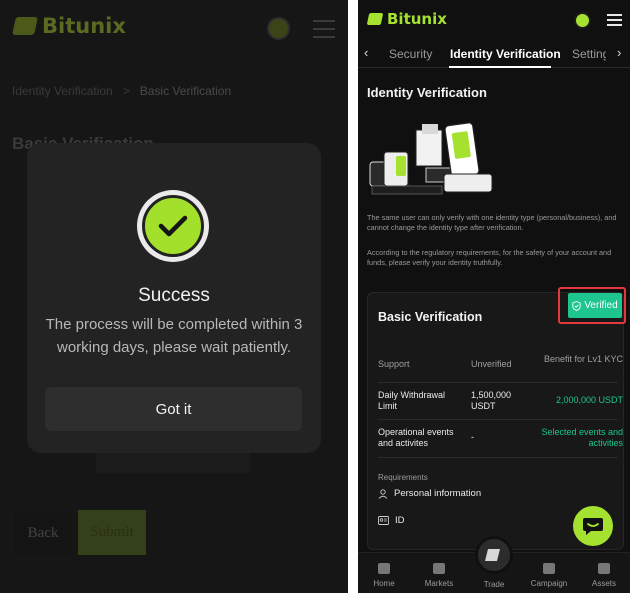 The width and height of the screenshot is (630, 593). I want to click on requirement-id: ID, so click(391, 520).